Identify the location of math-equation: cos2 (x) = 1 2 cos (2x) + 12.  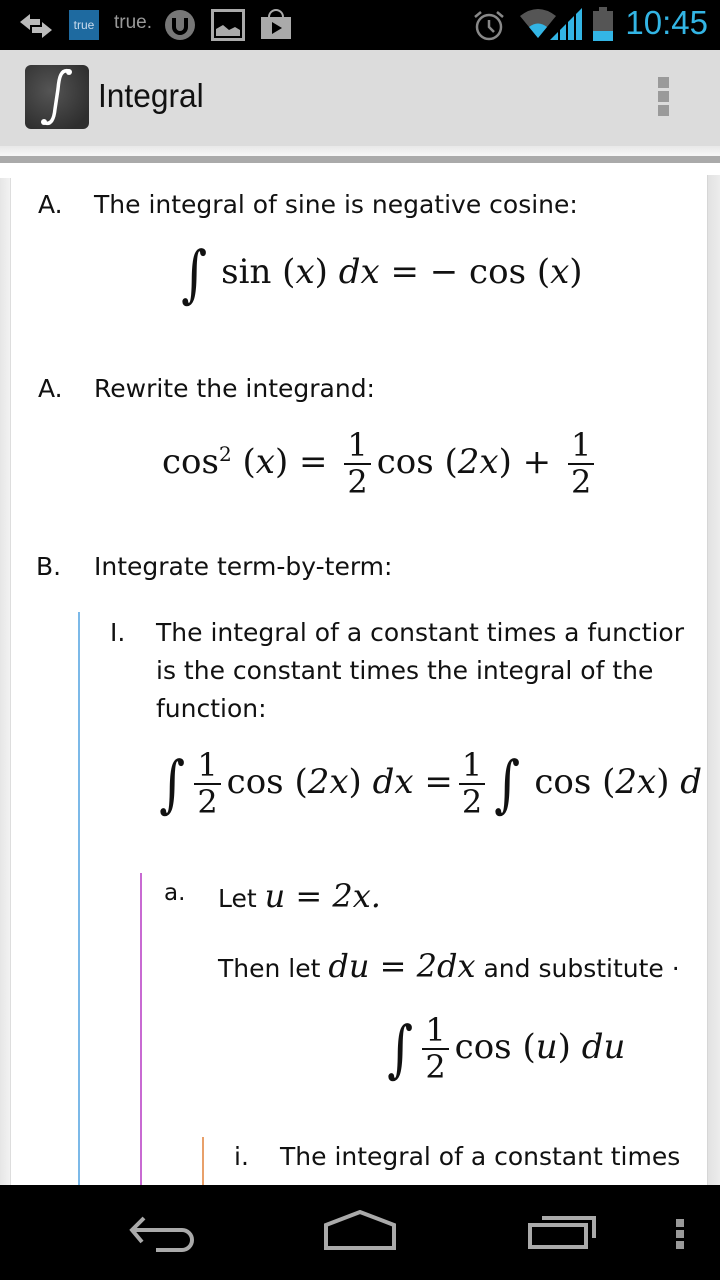
(381, 464).